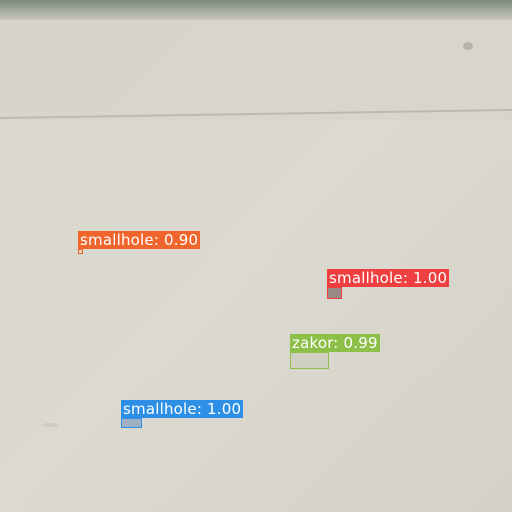 The image size is (512, 512). I want to click on detection-label-3: zakor: 0.99, so click(335, 343).